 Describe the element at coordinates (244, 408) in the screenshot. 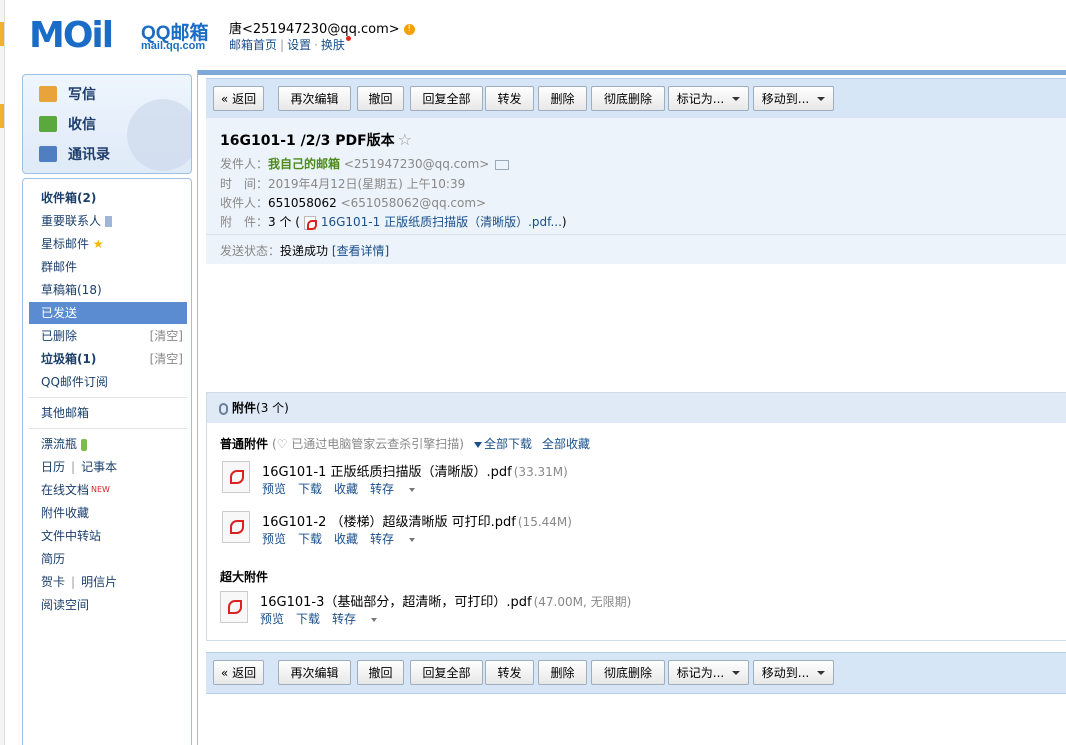

I see `attachments-title: 附件` at that location.